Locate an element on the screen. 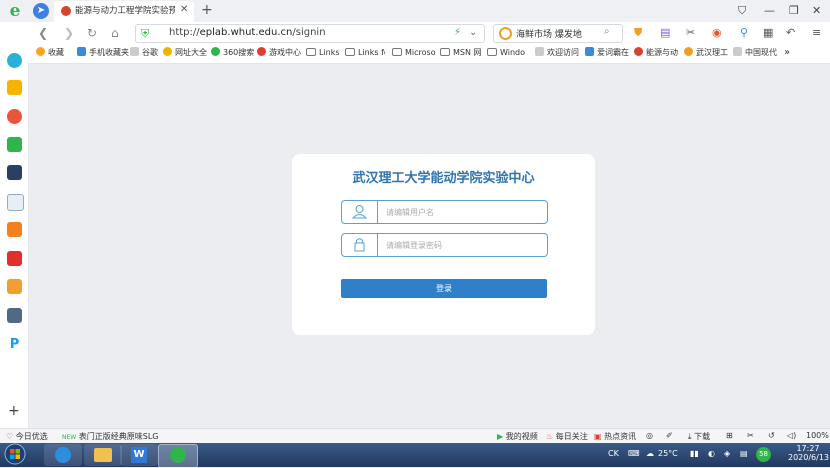 This screenshot has width=830, height=468. broom-icon: ✐ is located at coordinates (669, 435).